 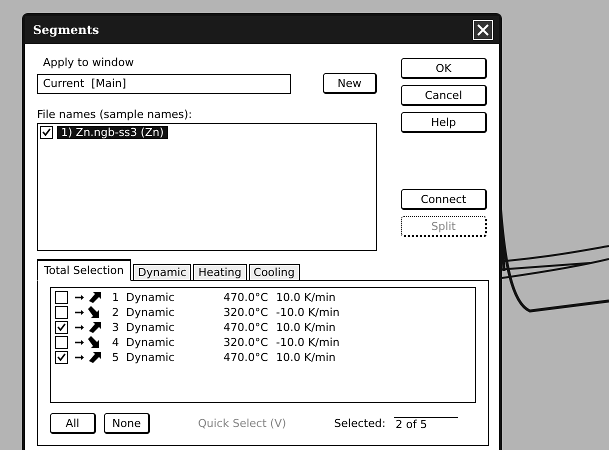 What do you see at coordinates (66, 30) in the screenshot?
I see `window-title: Segments` at bounding box center [66, 30].